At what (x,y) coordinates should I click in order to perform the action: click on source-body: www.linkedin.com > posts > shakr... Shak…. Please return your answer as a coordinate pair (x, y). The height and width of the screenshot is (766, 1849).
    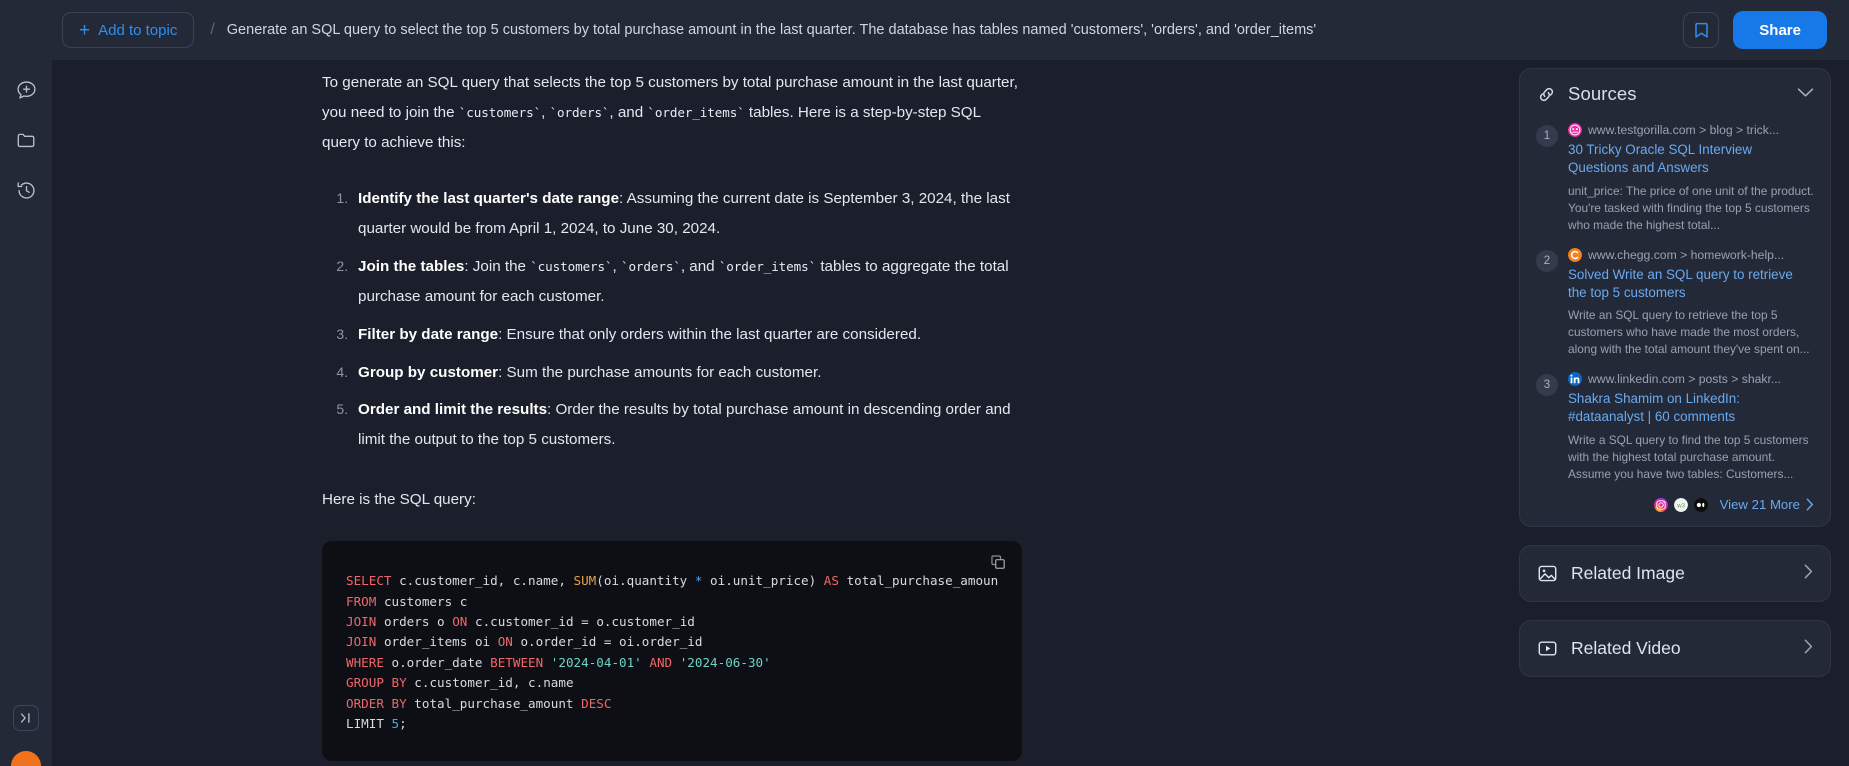
    Looking at the image, I should click on (1691, 427).